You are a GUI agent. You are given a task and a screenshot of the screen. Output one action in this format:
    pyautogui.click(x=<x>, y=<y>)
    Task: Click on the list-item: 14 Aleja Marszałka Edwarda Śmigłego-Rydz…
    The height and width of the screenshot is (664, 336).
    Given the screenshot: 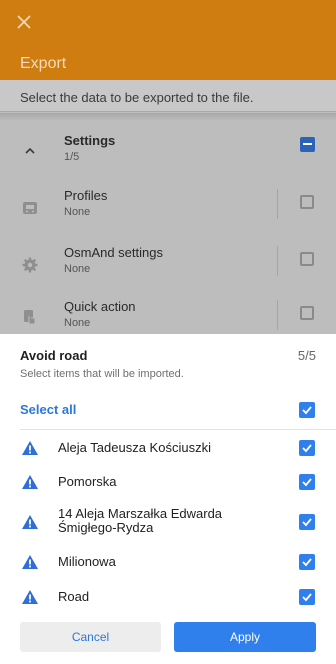 What is the action you would take?
    pyautogui.click(x=168, y=524)
    